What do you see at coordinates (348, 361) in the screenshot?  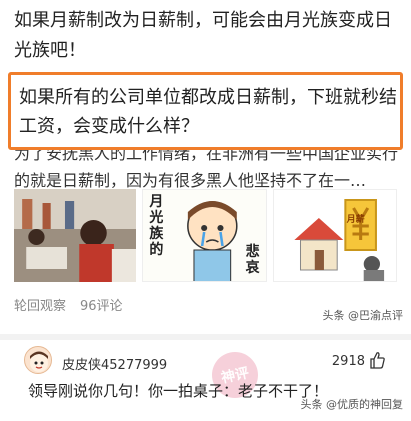 I see `like-count: 2918` at bounding box center [348, 361].